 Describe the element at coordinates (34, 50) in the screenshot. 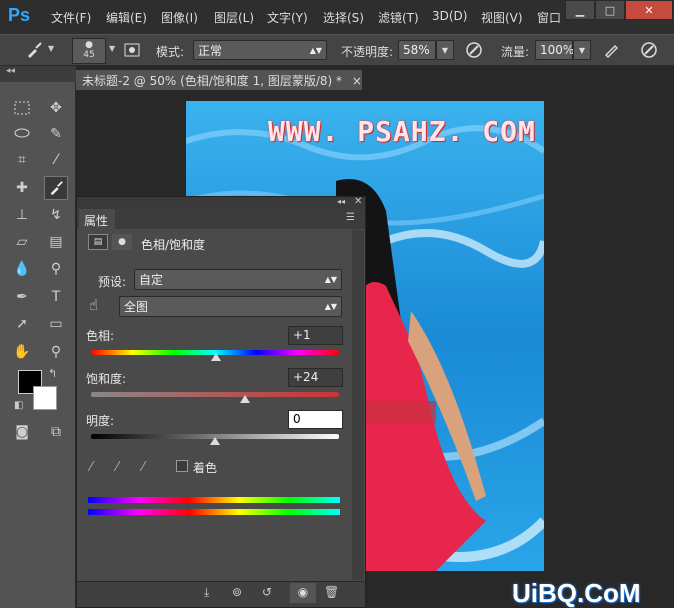

I see `brush-tool-icon` at that location.